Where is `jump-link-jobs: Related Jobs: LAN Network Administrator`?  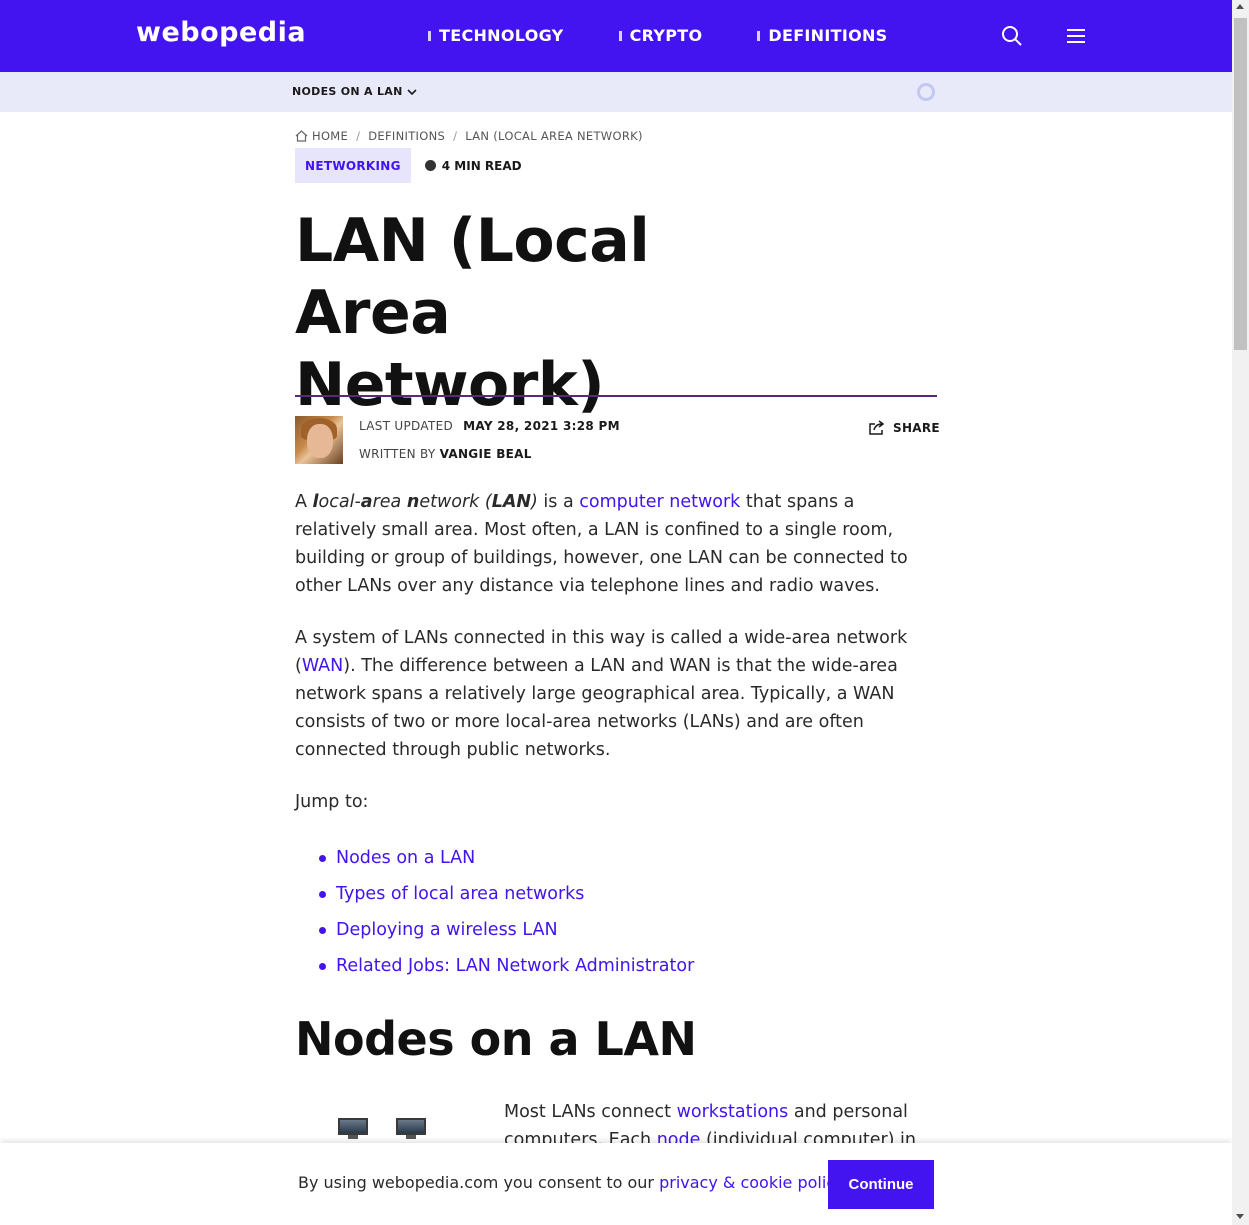
jump-link-jobs: Related Jobs: LAN Network Administrator is located at coordinates (515, 966).